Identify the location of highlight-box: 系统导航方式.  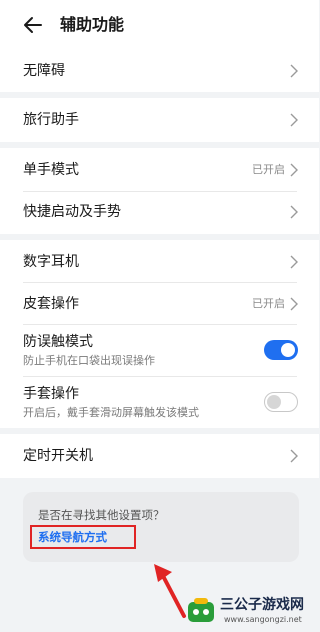
(83, 537).